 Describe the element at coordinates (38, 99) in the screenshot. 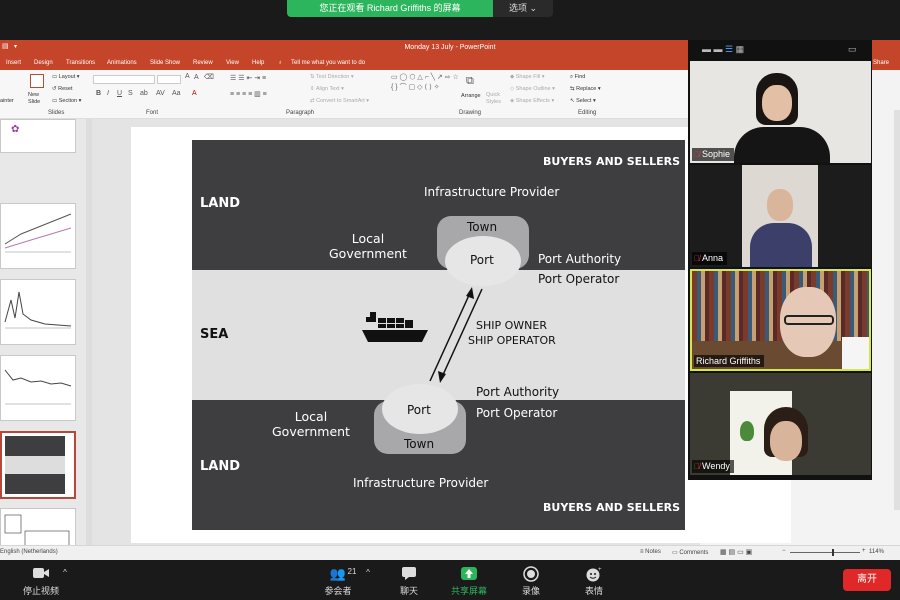

I see `new-slide-button: New Slide` at that location.